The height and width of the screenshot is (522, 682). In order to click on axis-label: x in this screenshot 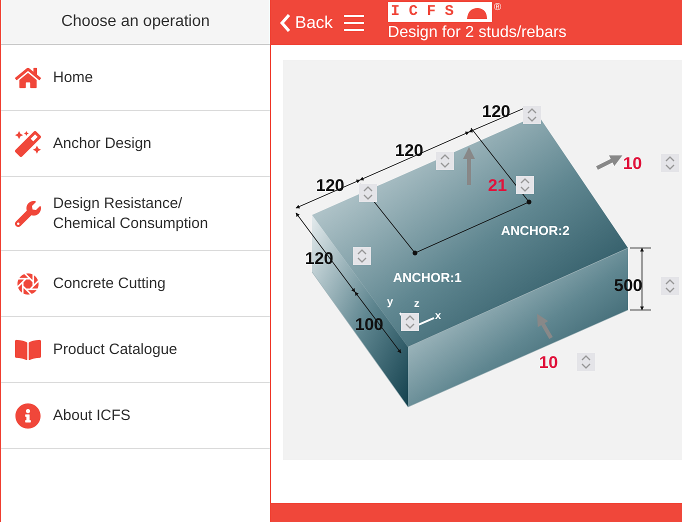, I will do `click(438, 316)`.